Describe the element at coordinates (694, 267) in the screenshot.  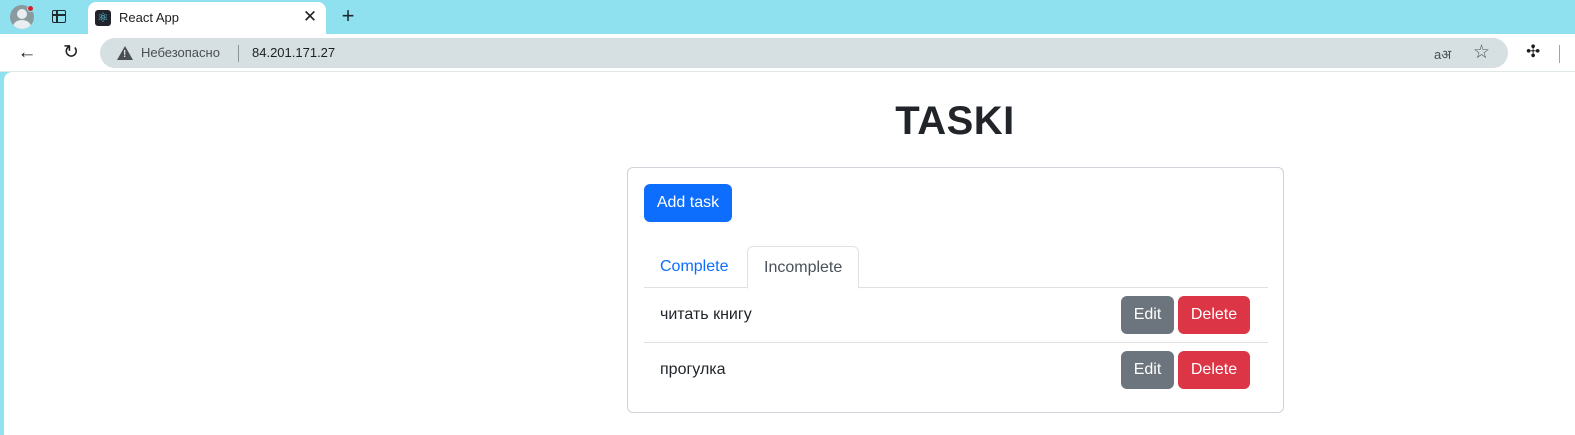
I see `tab-complete: Complete` at that location.